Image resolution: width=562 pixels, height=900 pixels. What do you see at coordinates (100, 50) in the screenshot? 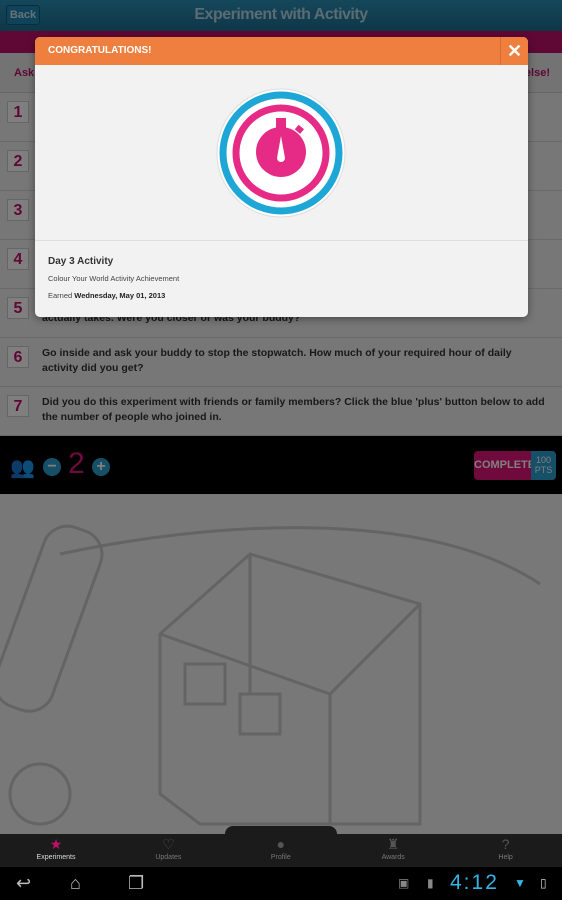
I see `dialog-title: CONGRATULATIONS!` at bounding box center [100, 50].